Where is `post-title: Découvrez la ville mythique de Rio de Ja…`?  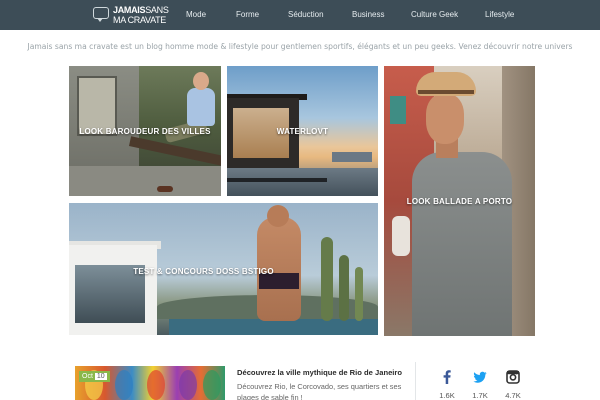
post-title: Découvrez la ville mythique de Rio de Ja… is located at coordinates (319, 372).